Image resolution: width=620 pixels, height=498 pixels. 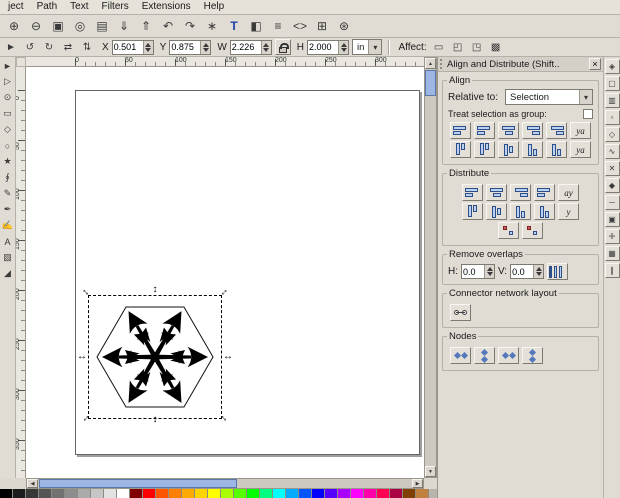 What do you see at coordinates (21, 272) in the screenshot?
I see `ruler-vertical: 0 50 100 150 200 250 300 350` at bounding box center [21, 272].